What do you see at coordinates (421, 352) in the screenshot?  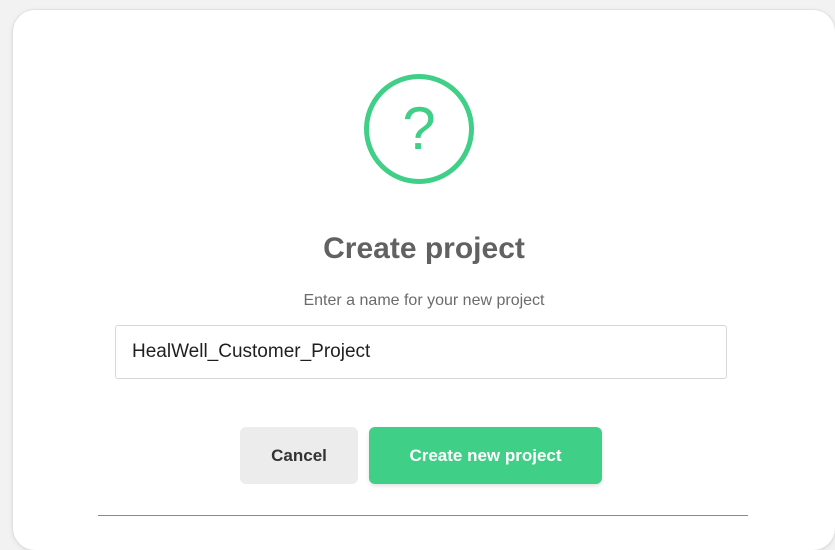 I see `project-name-input` at bounding box center [421, 352].